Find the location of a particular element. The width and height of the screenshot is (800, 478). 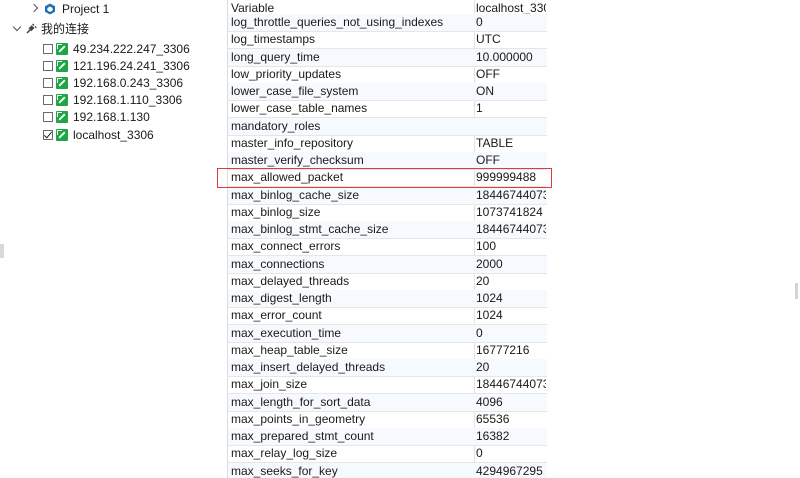

variable-value-cell: UTC is located at coordinates (511, 39).